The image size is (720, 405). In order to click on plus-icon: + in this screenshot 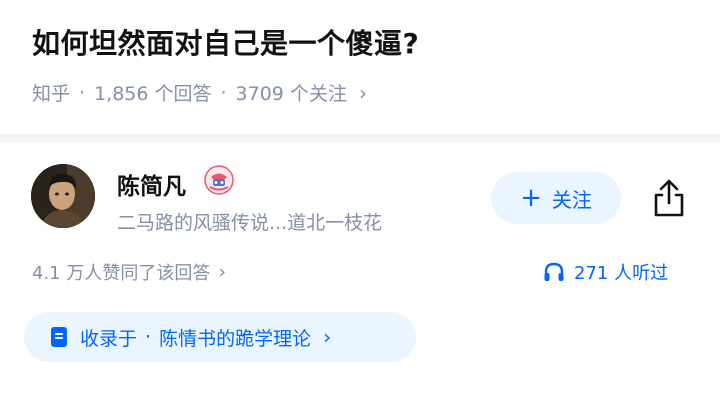, I will do `click(531, 198)`.